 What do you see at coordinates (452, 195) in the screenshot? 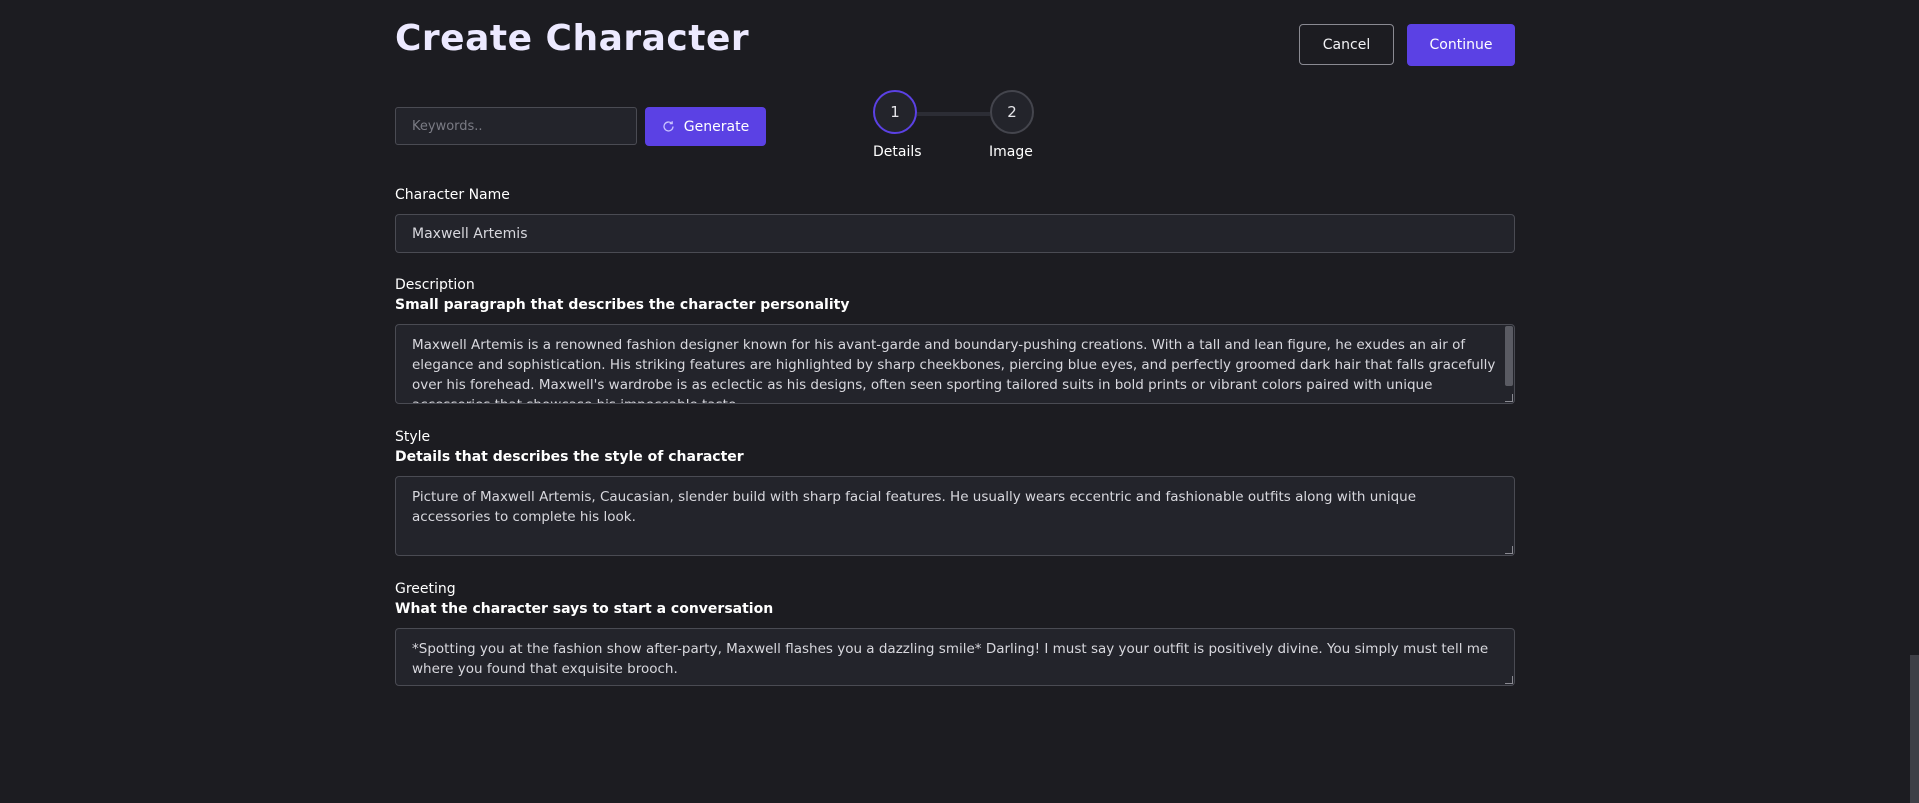
I see `character-name-label: Character Name` at bounding box center [452, 195].